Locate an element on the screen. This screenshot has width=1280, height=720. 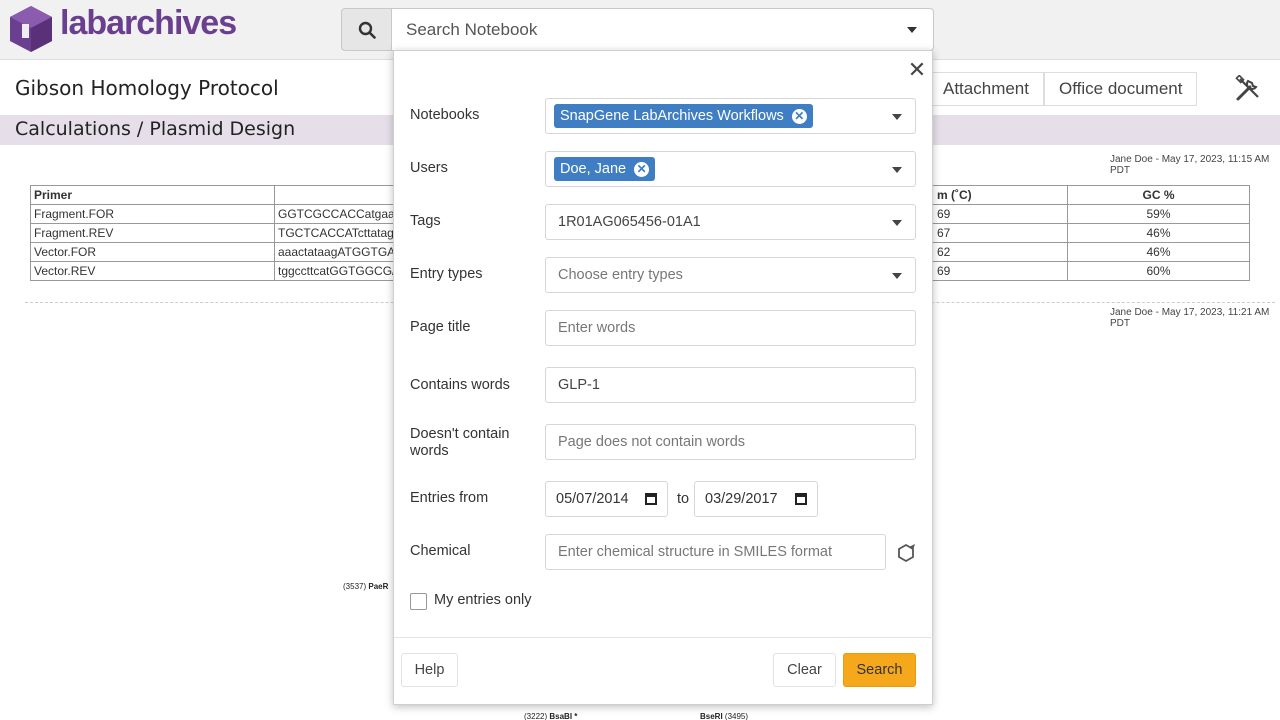
search-notebook-placeholder: Search Notebook is located at coordinates (472, 29).